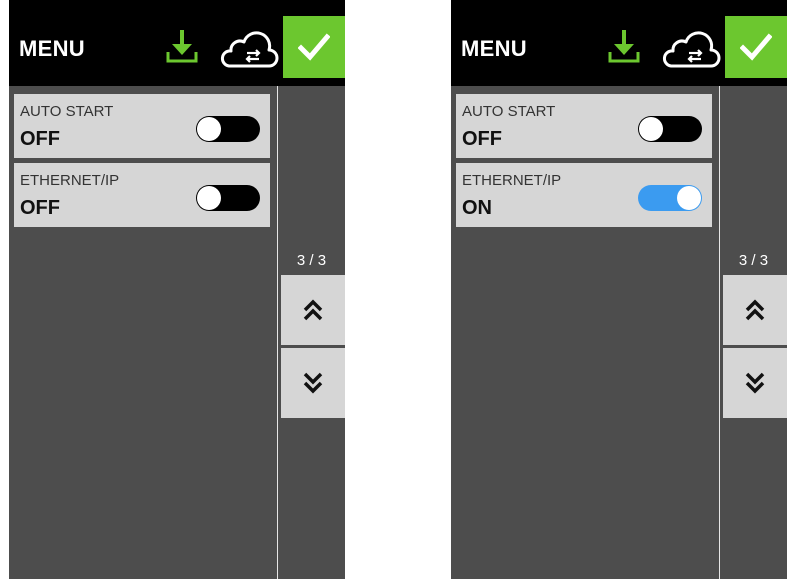  I want to click on setting-ethernet-ip: ETHERNET/IP ON, so click(584, 195).